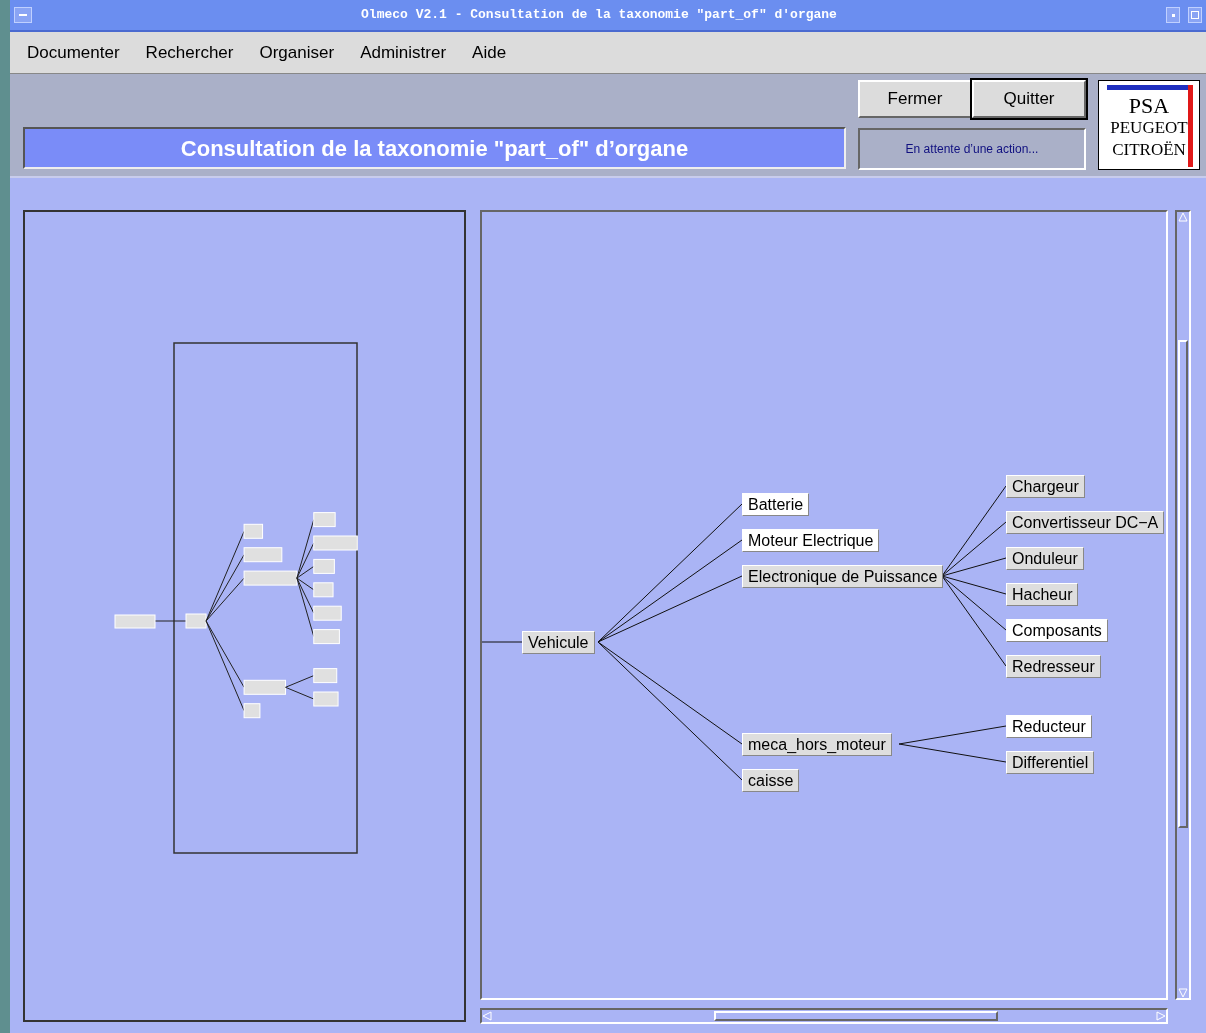  What do you see at coordinates (189, 52) in the screenshot?
I see `menu-item: Rechercher` at bounding box center [189, 52].